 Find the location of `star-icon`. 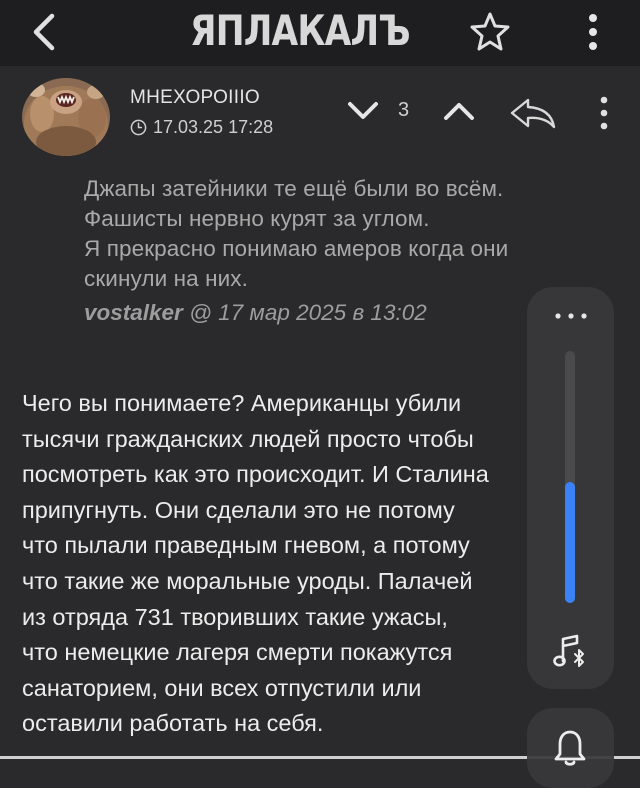

star-icon is located at coordinates (490, 32).